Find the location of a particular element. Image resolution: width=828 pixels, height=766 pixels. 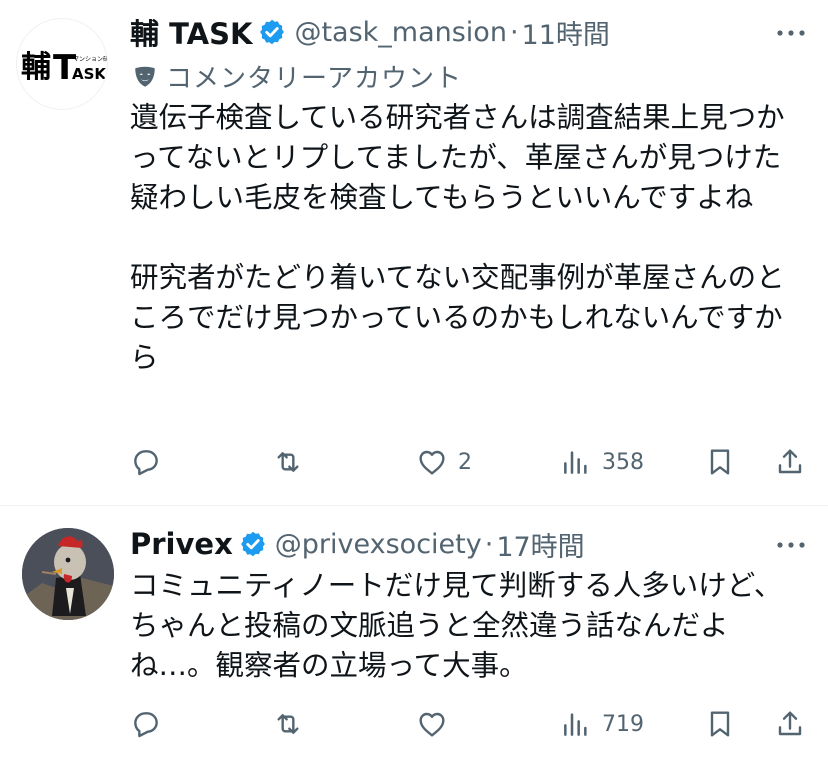

view-count: 719 is located at coordinates (623, 724).